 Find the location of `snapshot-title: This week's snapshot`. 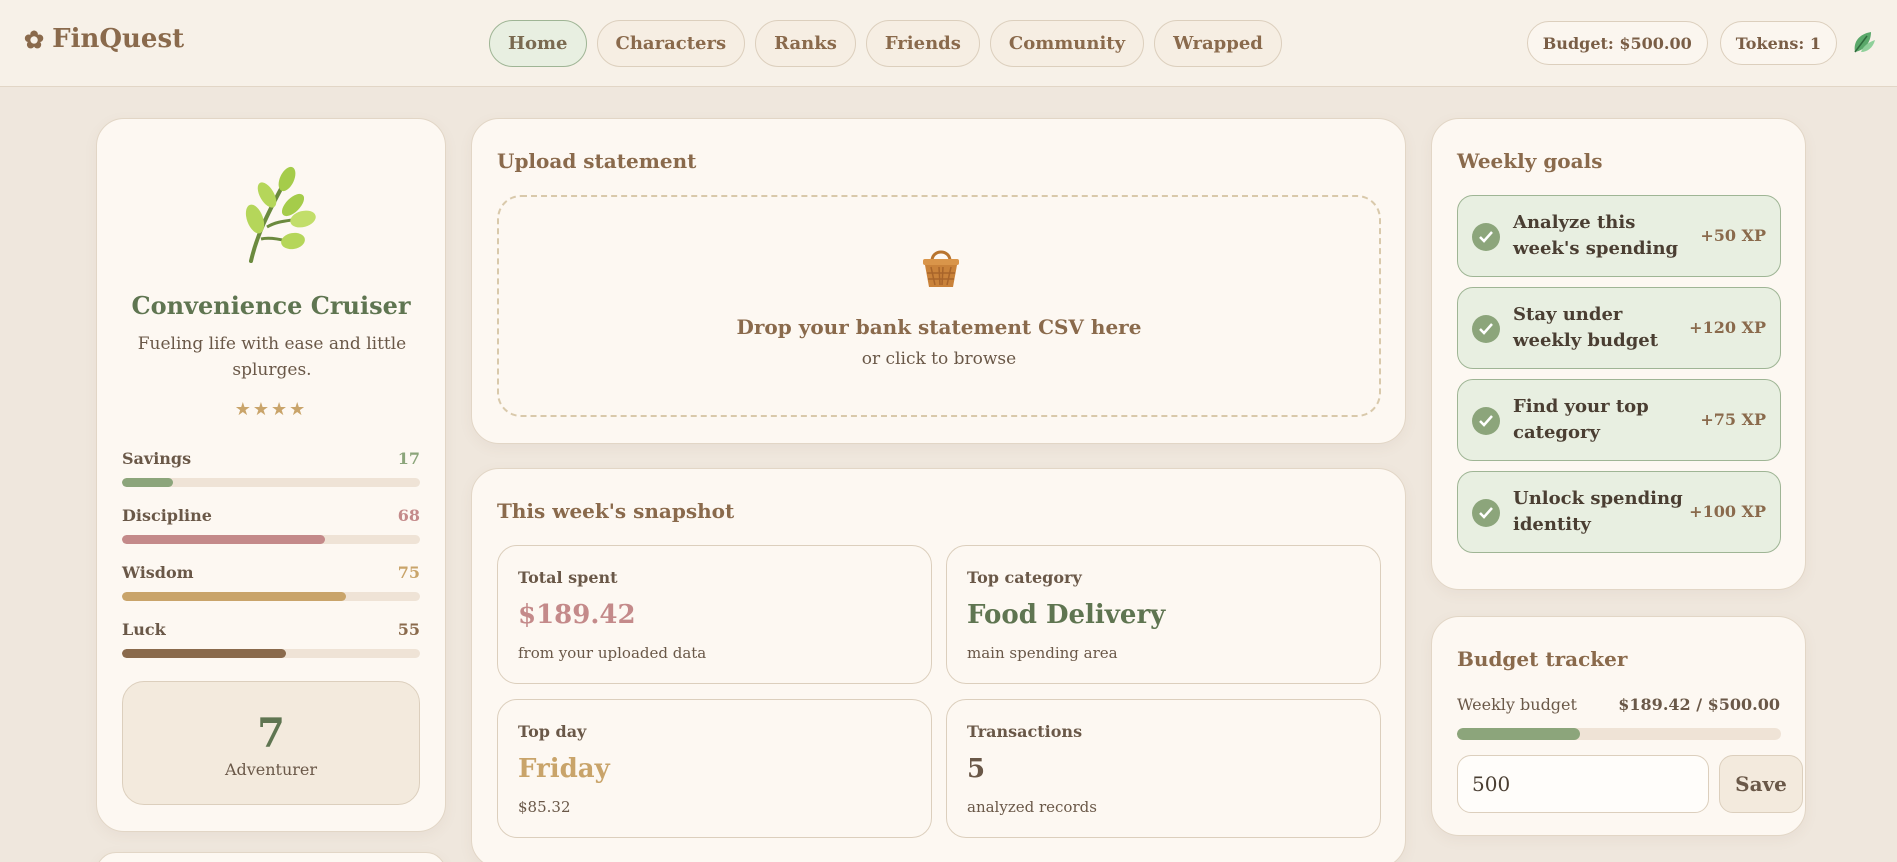

snapshot-title: This week's snapshot is located at coordinates (616, 511).